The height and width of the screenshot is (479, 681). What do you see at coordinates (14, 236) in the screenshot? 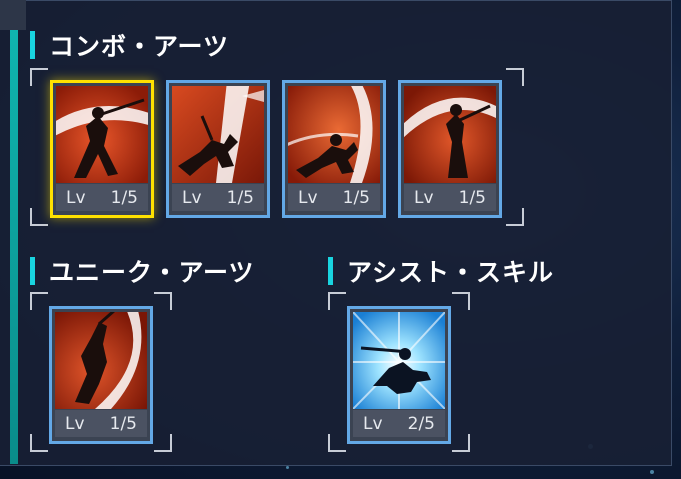
I see `panel-accent-edge` at bounding box center [14, 236].